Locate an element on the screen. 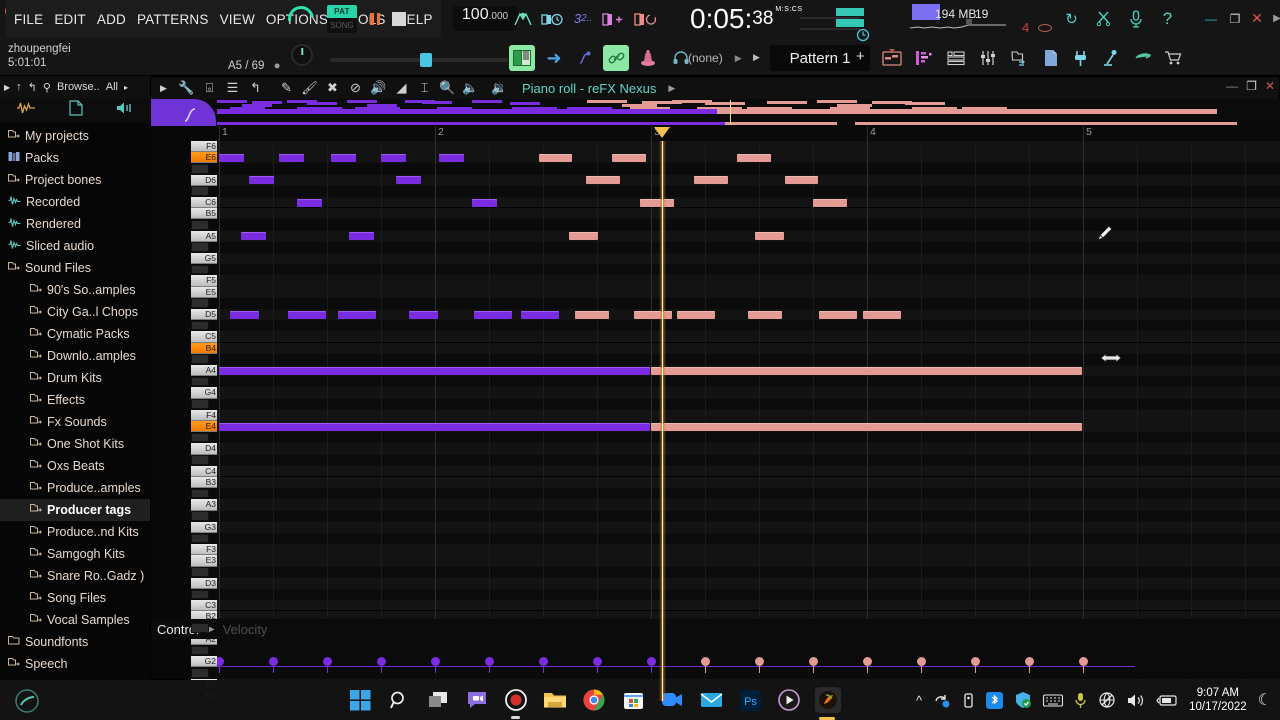 The height and width of the screenshot is (720, 1280). file-explorer-button is located at coordinates (555, 700).